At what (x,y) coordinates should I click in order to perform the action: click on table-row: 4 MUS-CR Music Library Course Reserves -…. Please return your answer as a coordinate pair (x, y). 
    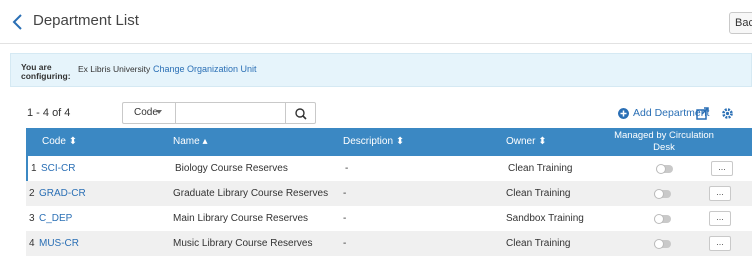
    Looking at the image, I should click on (389, 243).